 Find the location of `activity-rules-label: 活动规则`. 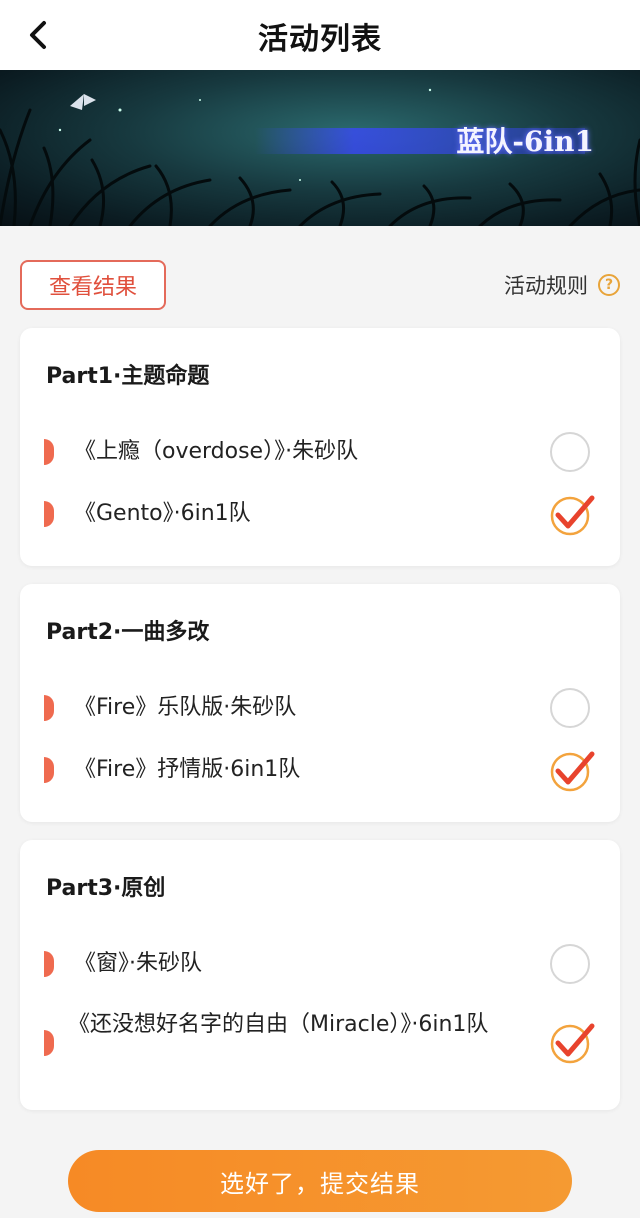

activity-rules-label: 活动规则 is located at coordinates (546, 286).